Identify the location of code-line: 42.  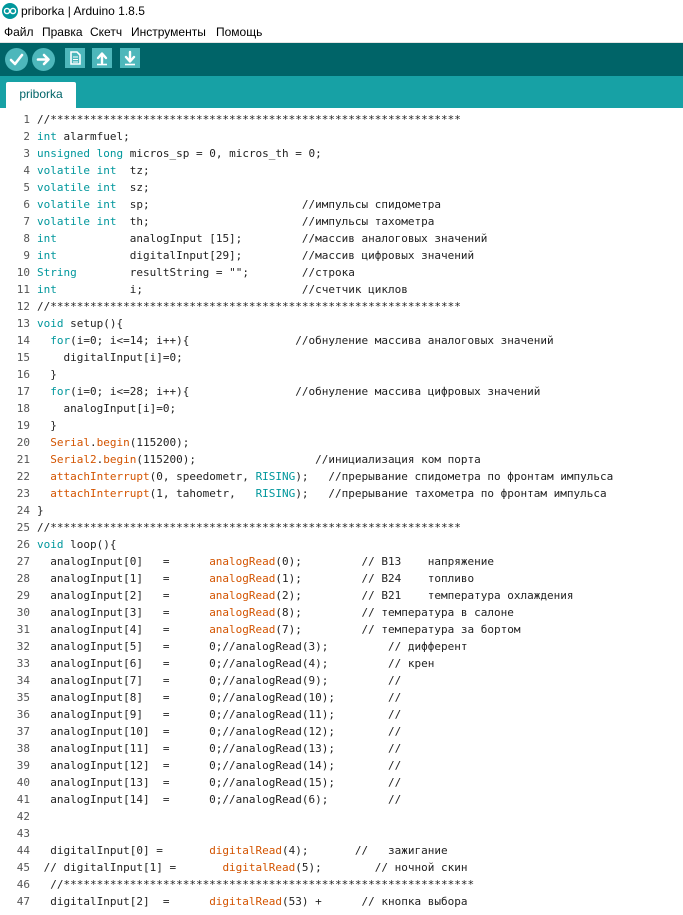
(341, 816).